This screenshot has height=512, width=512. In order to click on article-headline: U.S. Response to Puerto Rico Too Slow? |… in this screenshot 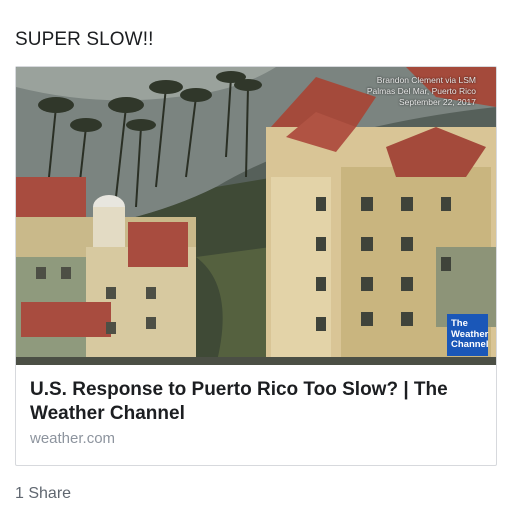, I will do `click(256, 402)`.